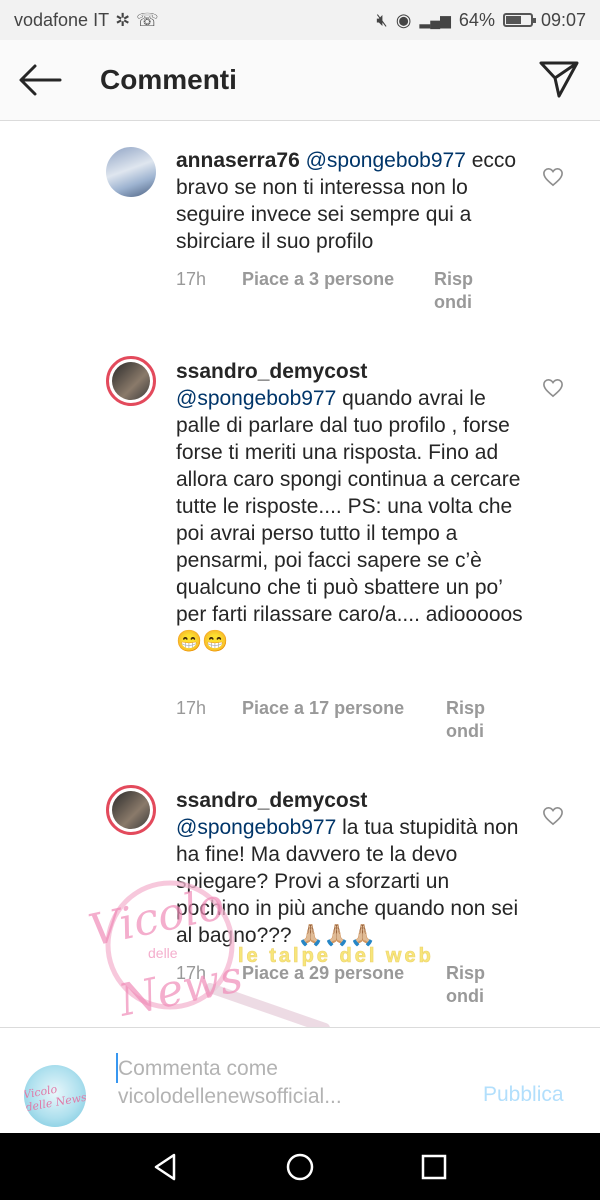 This screenshot has width=600, height=1200. What do you see at coordinates (382, 19) in the screenshot?
I see `mute-icon: 🔇︎` at bounding box center [382, 19].